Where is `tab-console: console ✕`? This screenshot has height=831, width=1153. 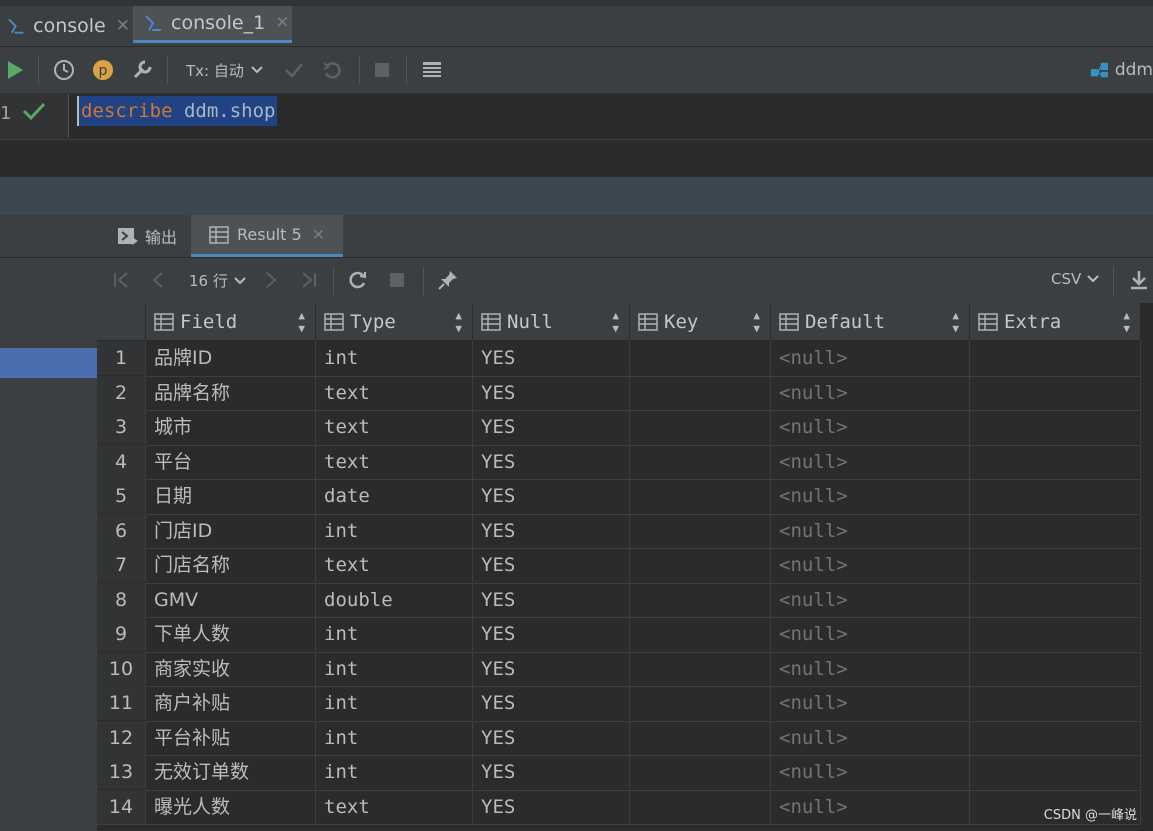 tab-console: console ✕ is located at coordinates (65, 26).